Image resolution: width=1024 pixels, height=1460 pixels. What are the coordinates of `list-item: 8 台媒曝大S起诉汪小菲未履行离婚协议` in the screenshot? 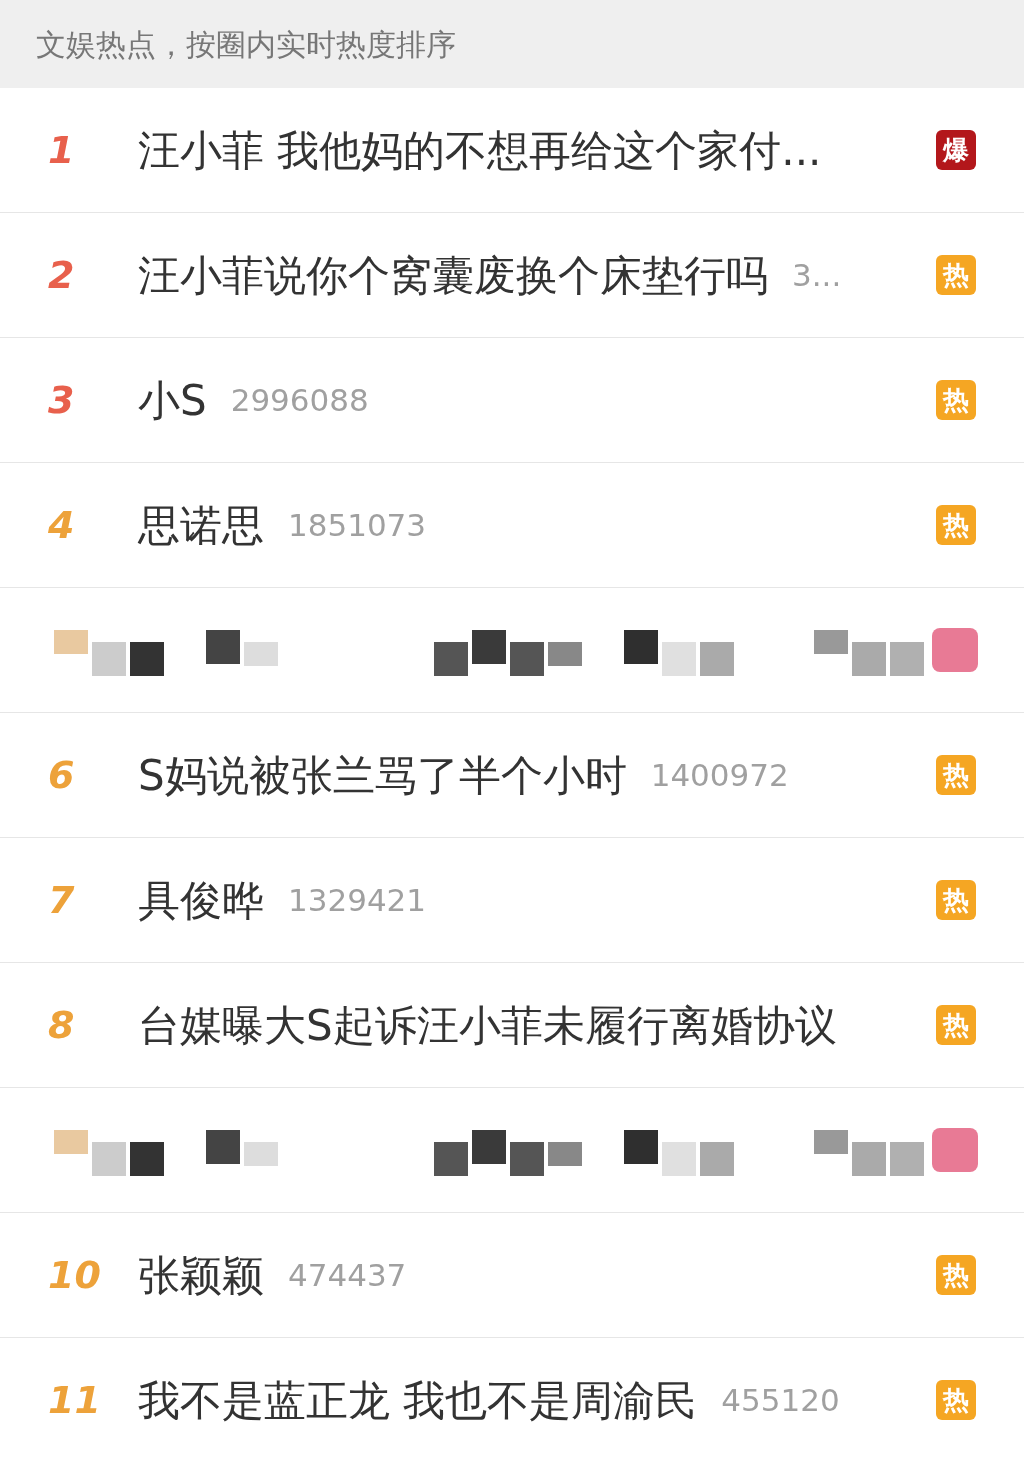 It's located at (468, 1025).